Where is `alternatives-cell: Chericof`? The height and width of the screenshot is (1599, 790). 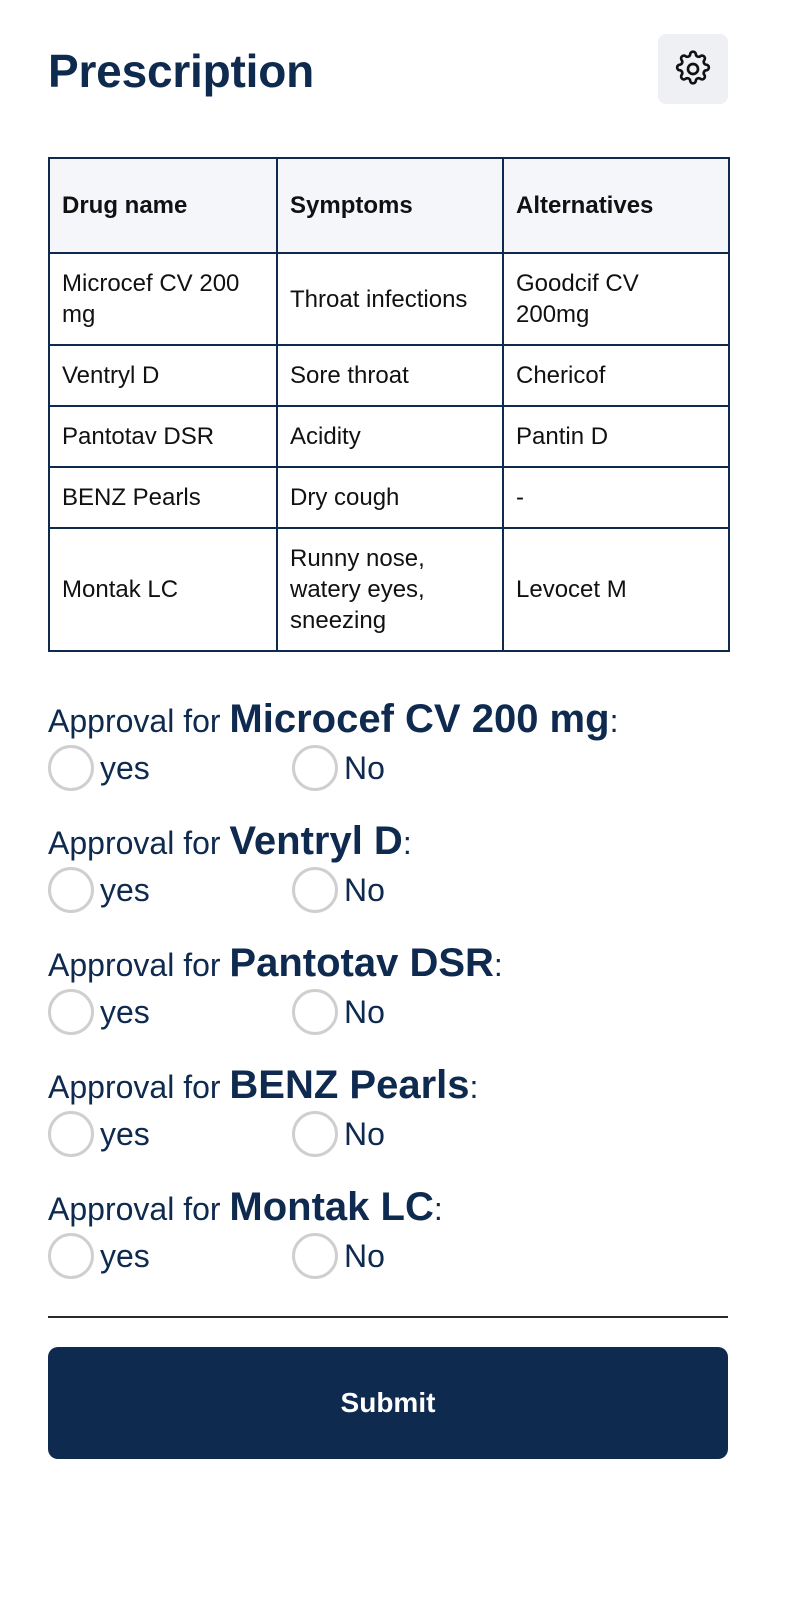 alternatives-cell: Chericof is located at coordinates (616, 375).